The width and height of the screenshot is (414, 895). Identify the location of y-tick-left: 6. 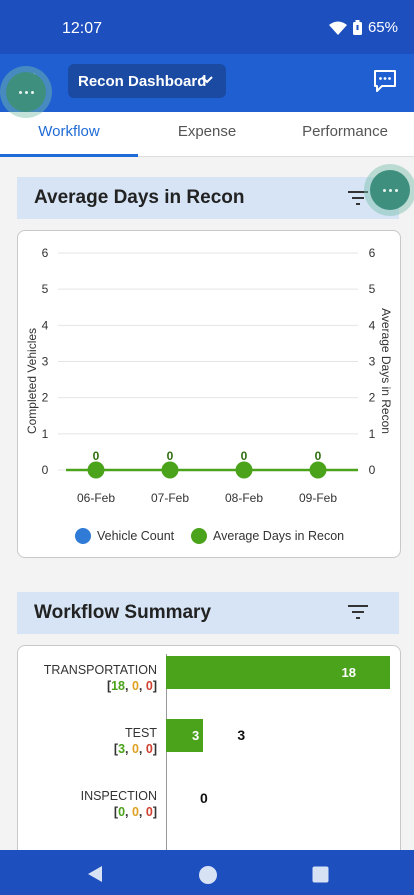
(45, 253).